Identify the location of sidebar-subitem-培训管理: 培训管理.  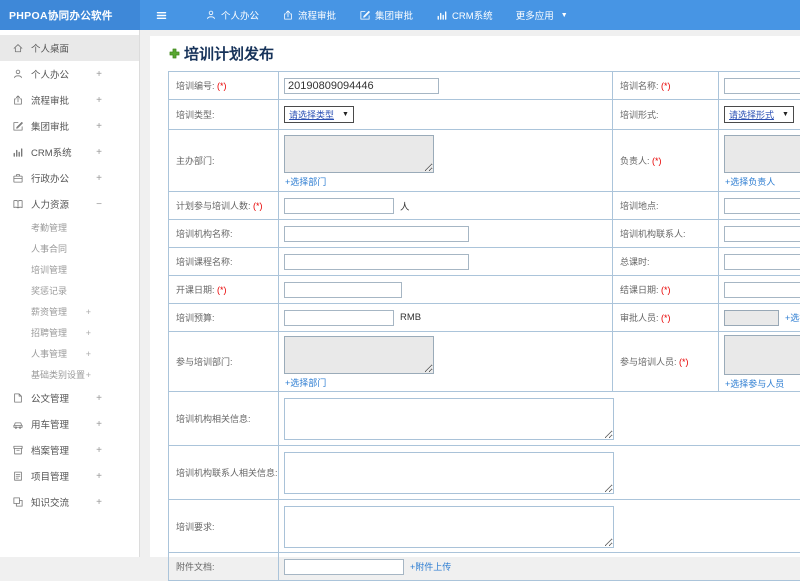
(69, 269).